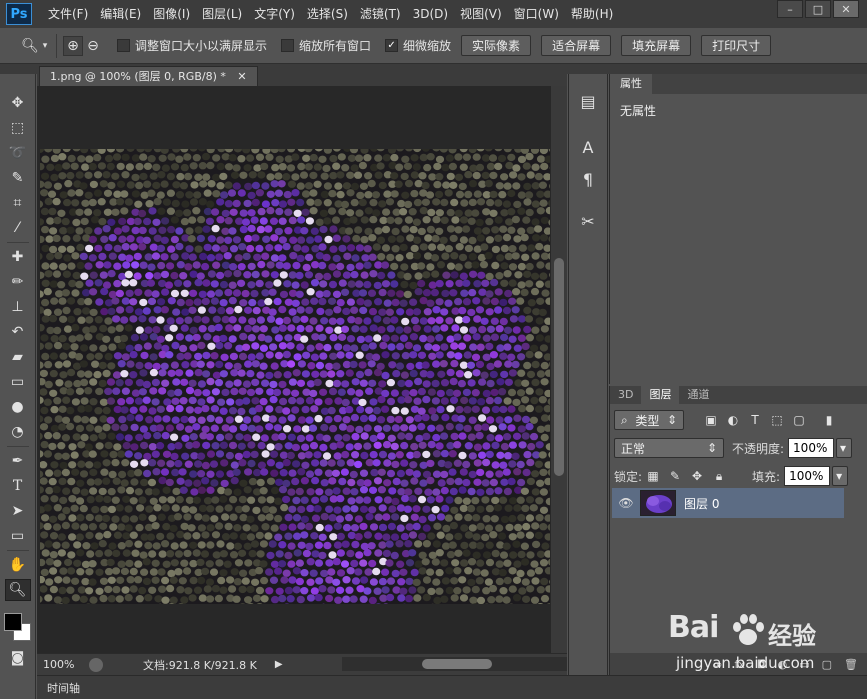  What do you see at coordinates (851, 664) in the screenshot?
I see `delete-layer-icon: 🗑︎` at bounding box center [851, 664].